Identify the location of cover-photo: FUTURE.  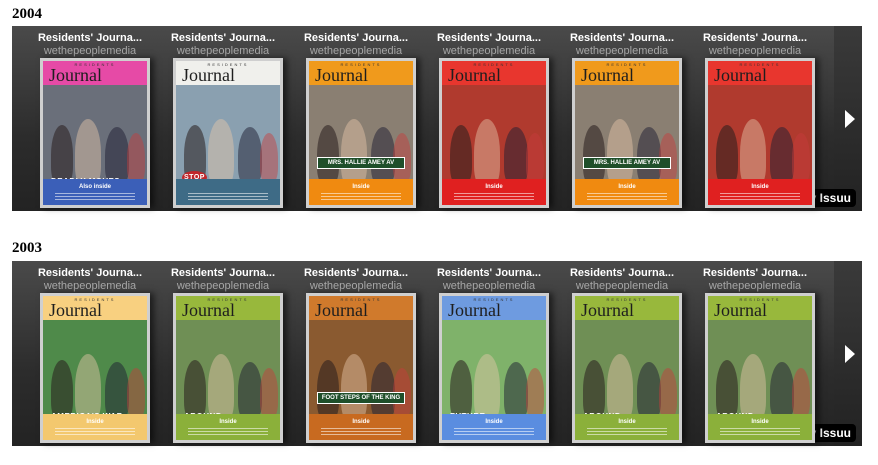
(494, 371).